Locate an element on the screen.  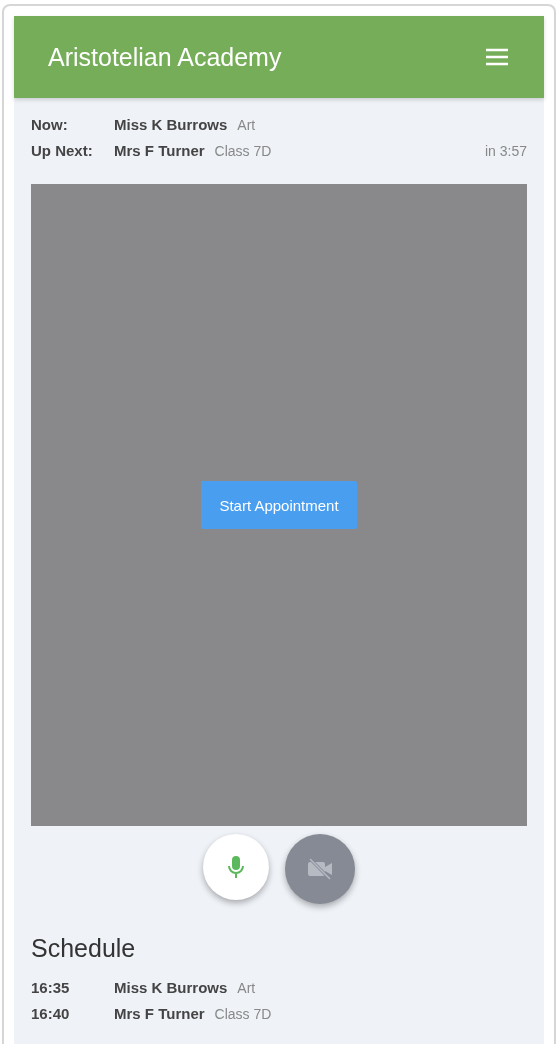
microphone-icon is located at coordinates (236, 867).